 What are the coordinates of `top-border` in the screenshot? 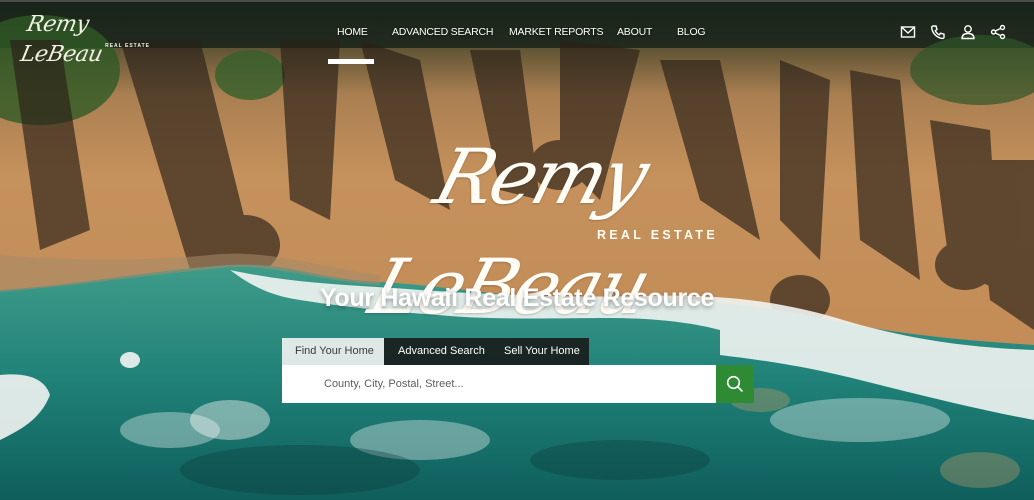 It's located at (517, 1).